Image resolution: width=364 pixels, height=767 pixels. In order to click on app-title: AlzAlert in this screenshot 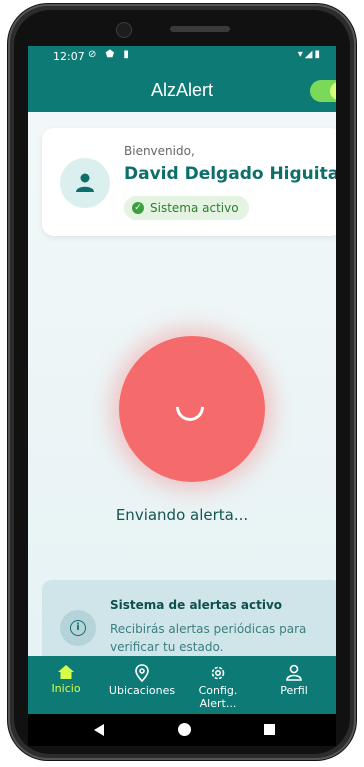, I will do `click(181, 90)`.